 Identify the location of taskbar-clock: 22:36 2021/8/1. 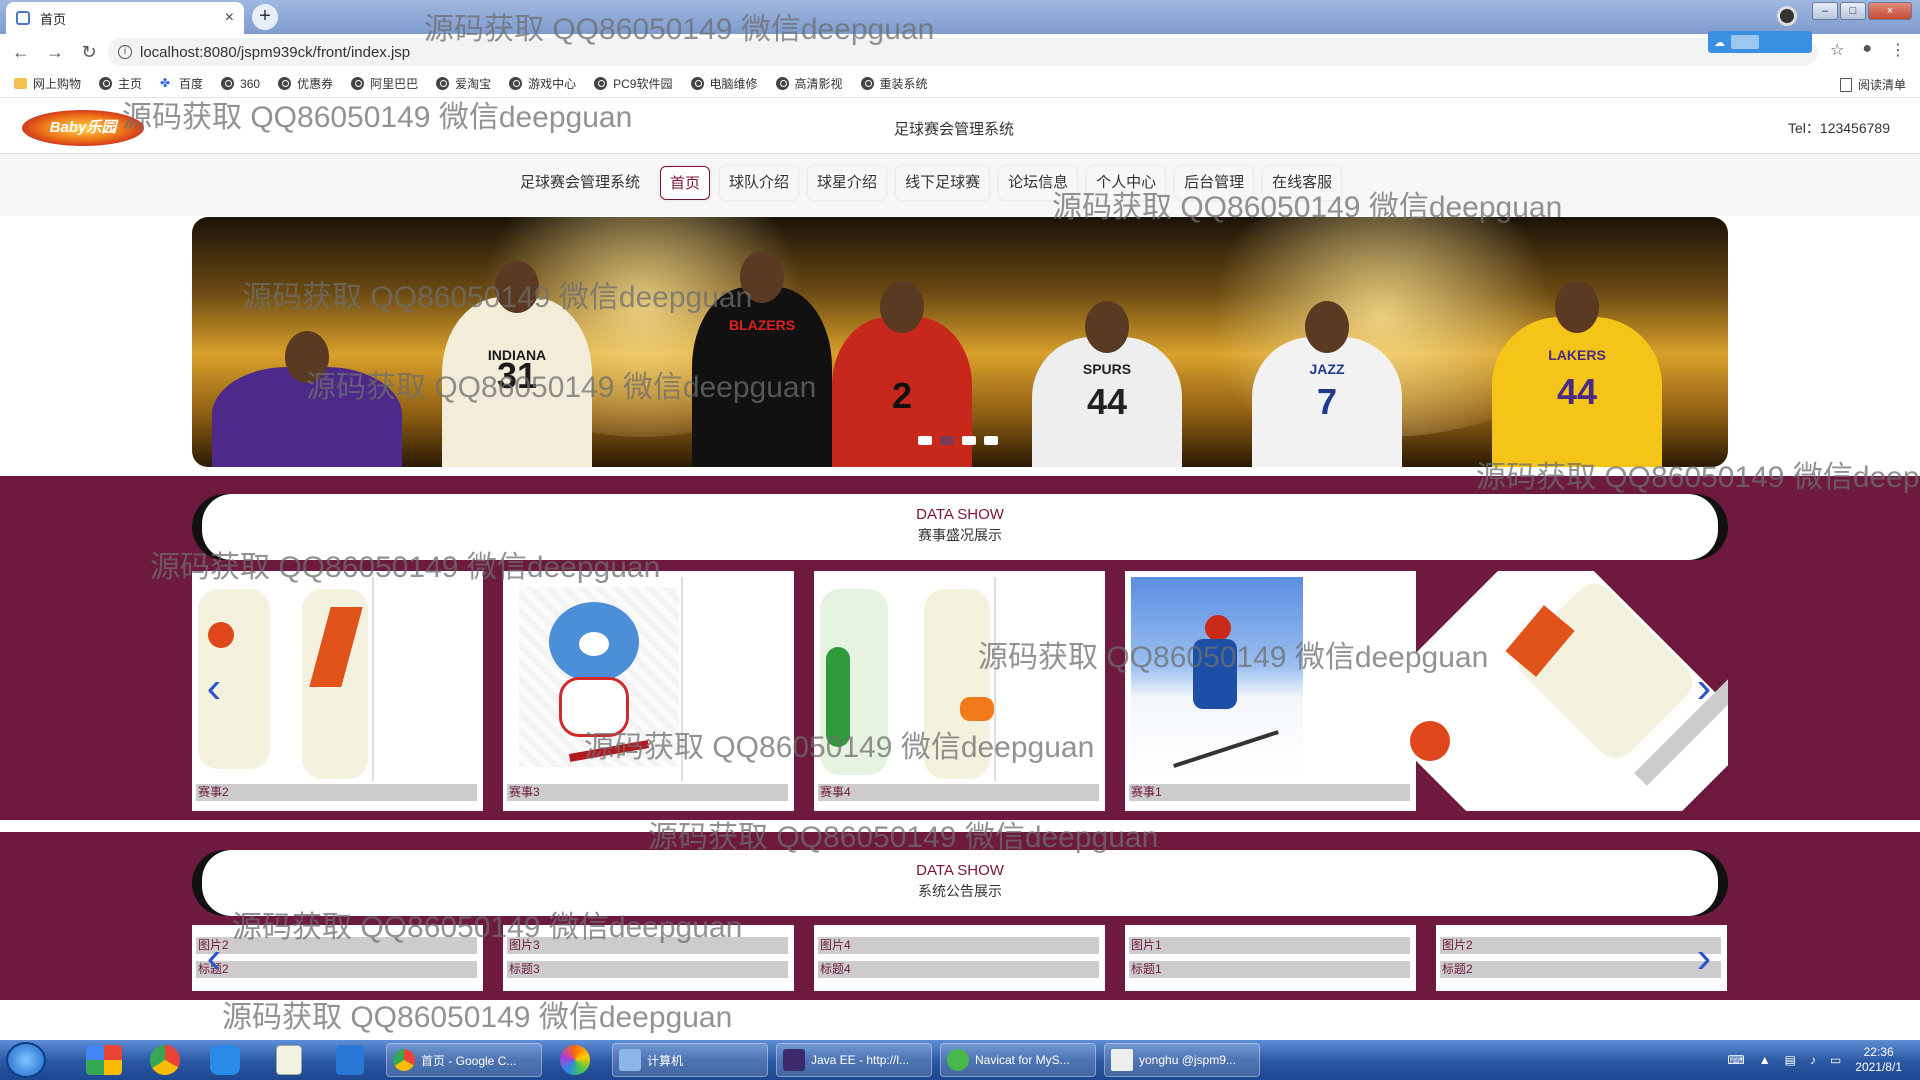
(1878, 1060).